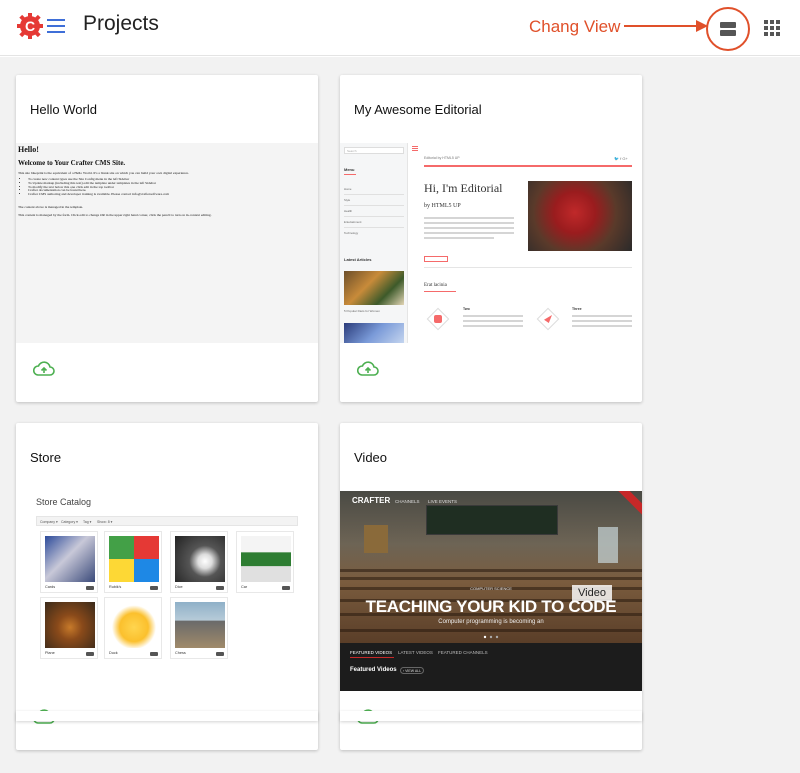 The height and width of the screenshot is (773, 800). I want to click on preview-featured-label: Featured Videos, so click(373, 670).